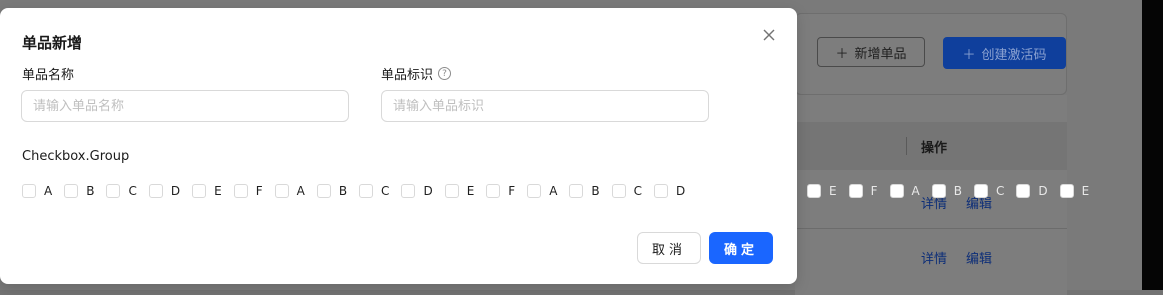 The width and height of the screenshot is (1163, 295). I want to click on create-activation-code-button: ＋ 创建激活码, so click(1004, 53).